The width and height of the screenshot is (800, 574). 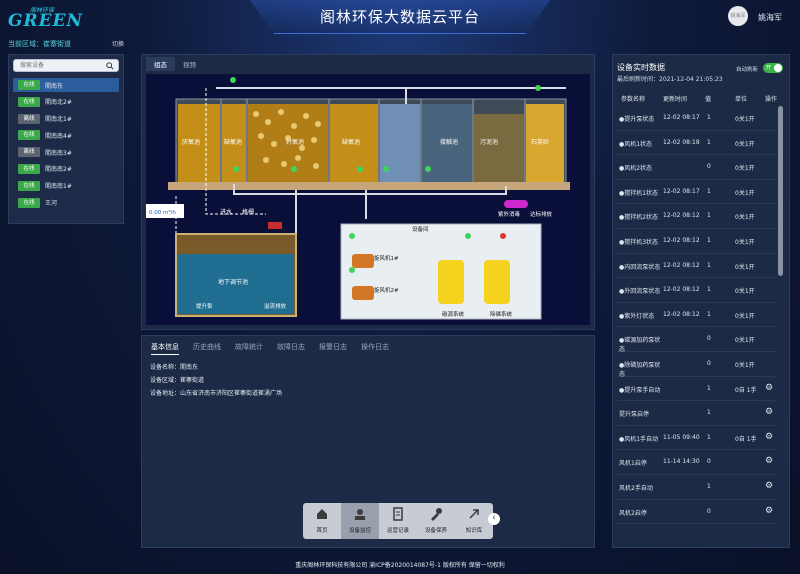 I want to click on info-tab: 报警日志, so click(x=333, y=348).